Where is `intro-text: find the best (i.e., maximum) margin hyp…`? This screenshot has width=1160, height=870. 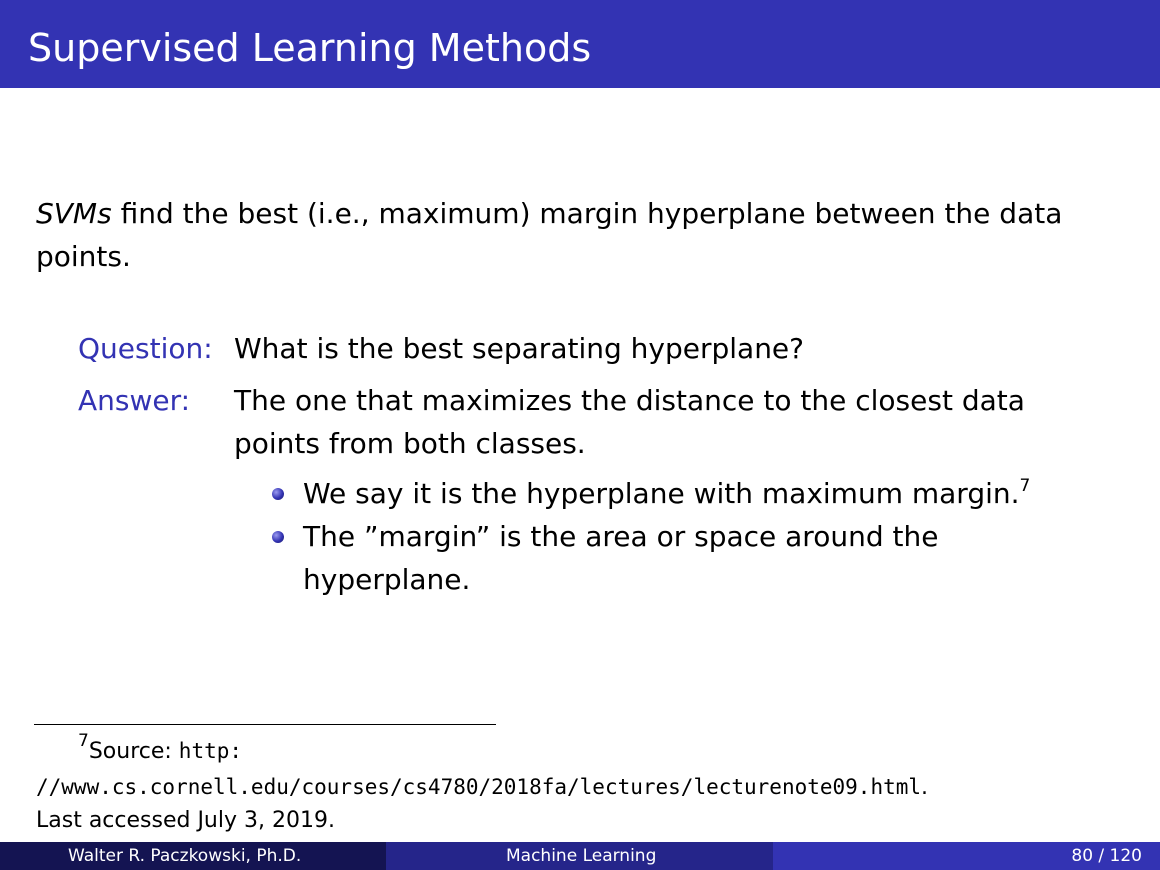 intro-text: find the best (i.e., maximum) margin hyp… is located at coordinates (549, 235).